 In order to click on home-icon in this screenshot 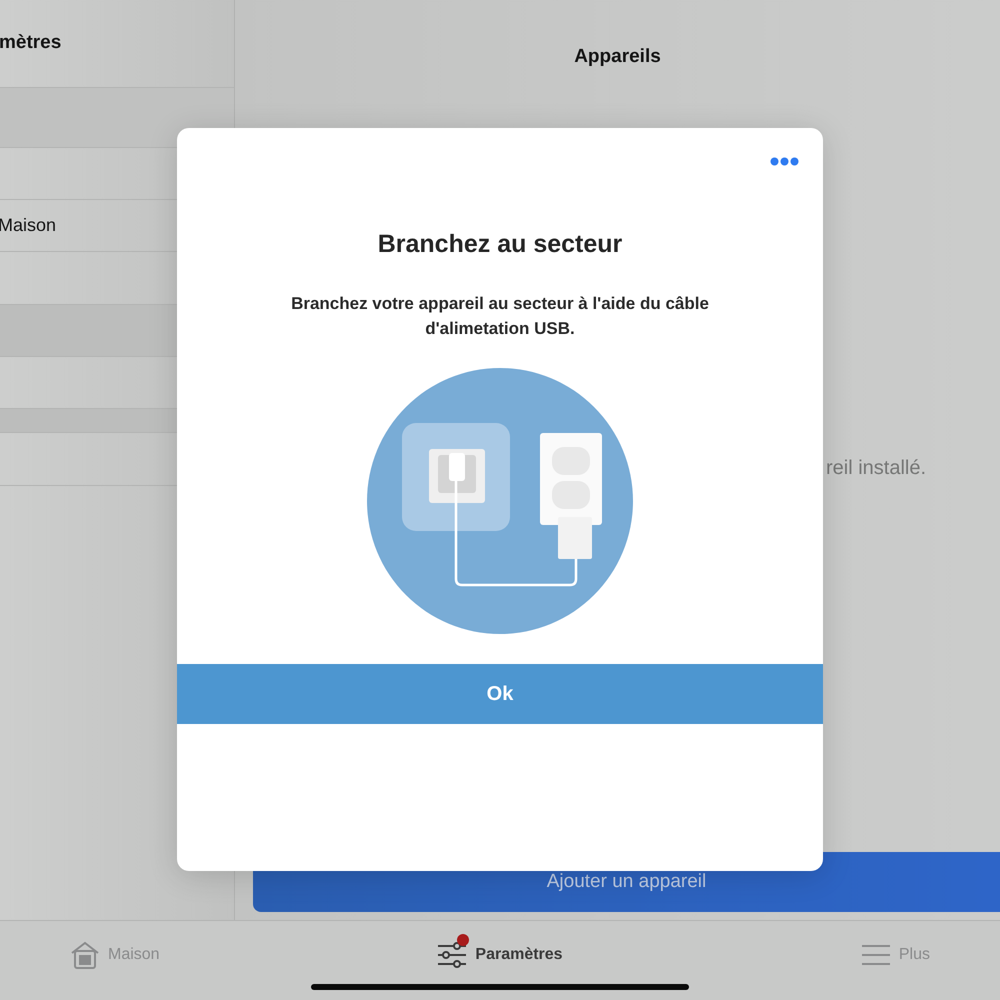, I will do `click(85, 955)`.